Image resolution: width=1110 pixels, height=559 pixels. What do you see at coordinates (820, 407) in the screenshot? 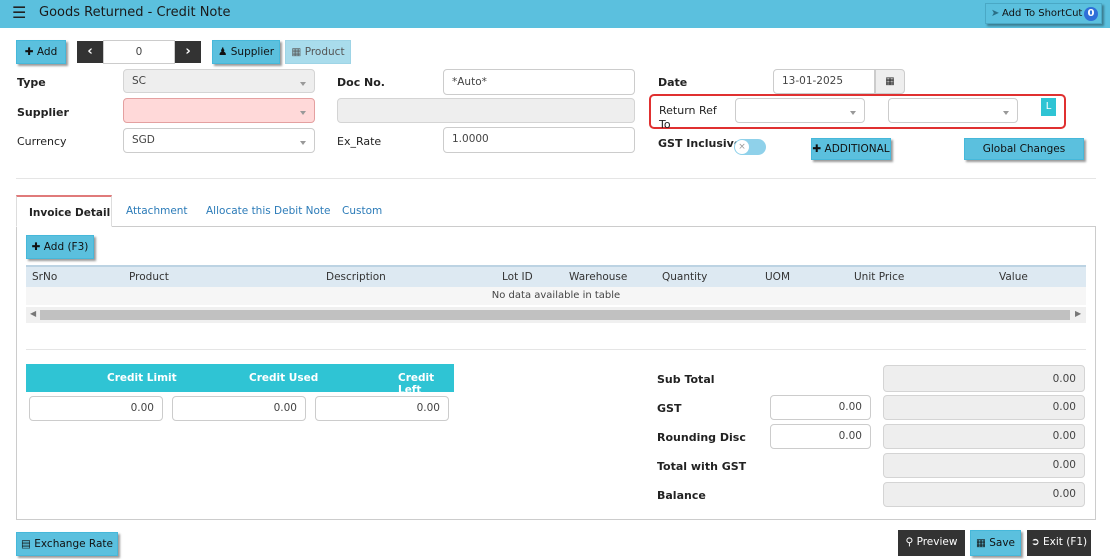
I see `gst-rate-input: 0.00` at bounding box center [820, 407].